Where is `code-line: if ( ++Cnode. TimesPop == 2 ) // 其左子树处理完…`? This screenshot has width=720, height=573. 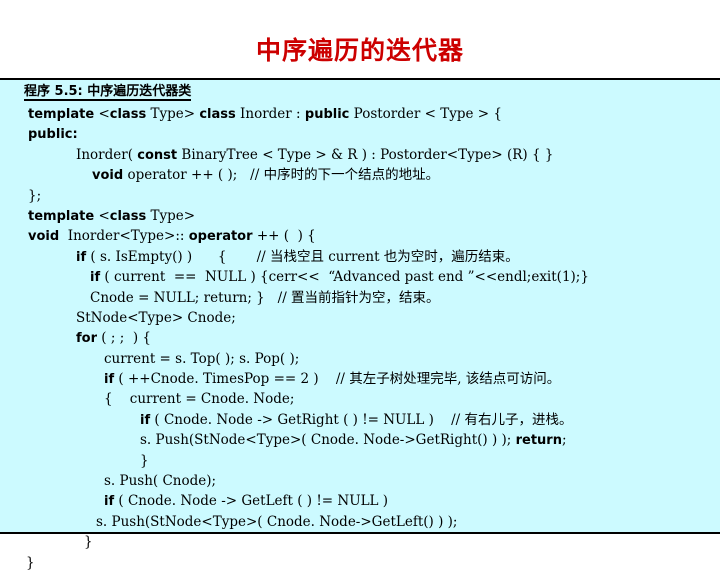
code-line: if ( ++Cnode. TimesPop == 2 ) // 其左子树处理完… is located at coordinates (332, 379).